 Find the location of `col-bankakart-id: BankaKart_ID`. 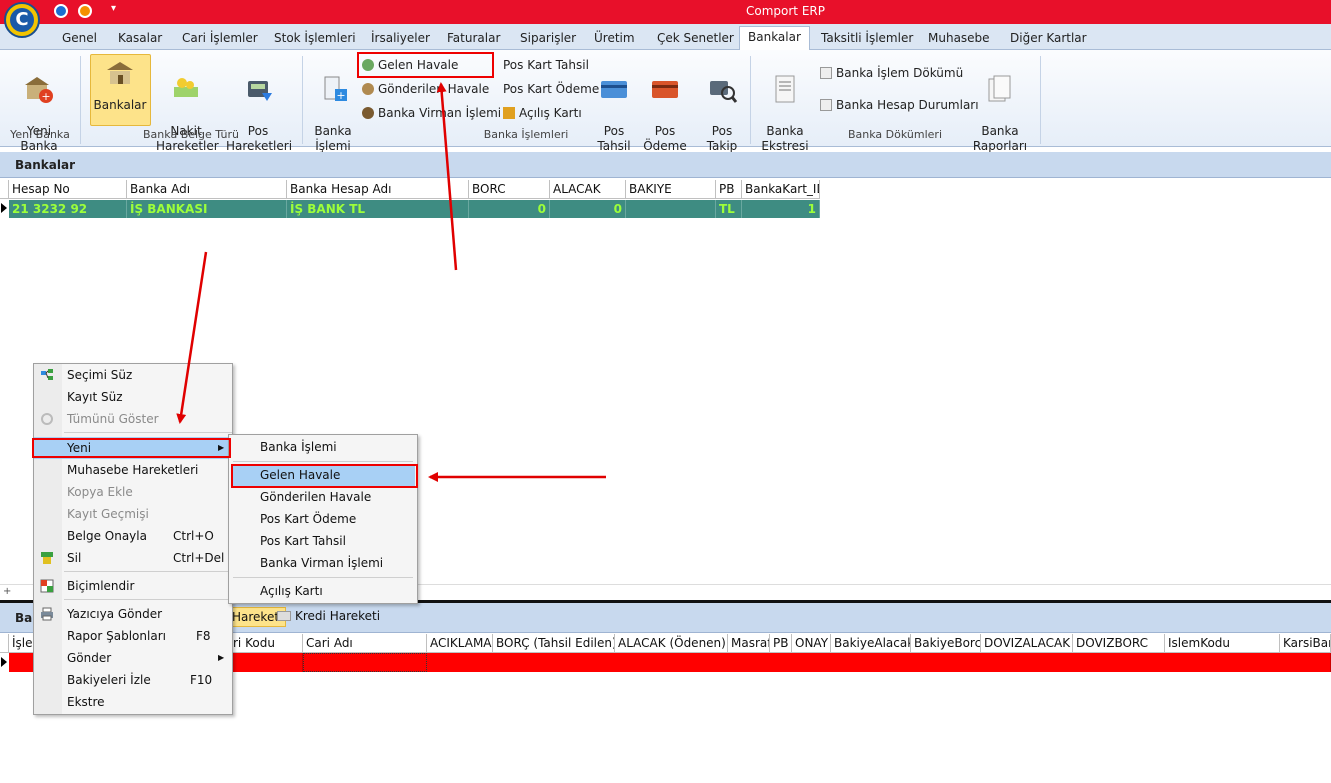

col-bankakart-id: BankaKart_ID is located at coordinates (781, 189).